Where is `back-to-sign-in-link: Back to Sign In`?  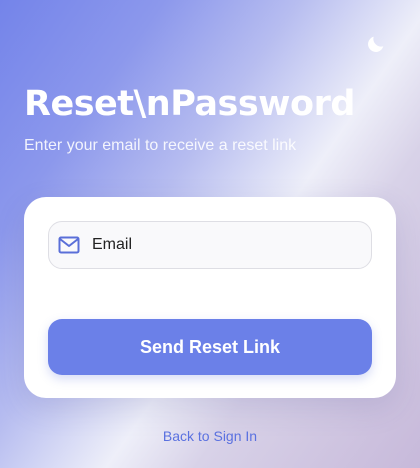
back-to-sign-in-link: Back to Sign In is located at coordinates (210, 436).